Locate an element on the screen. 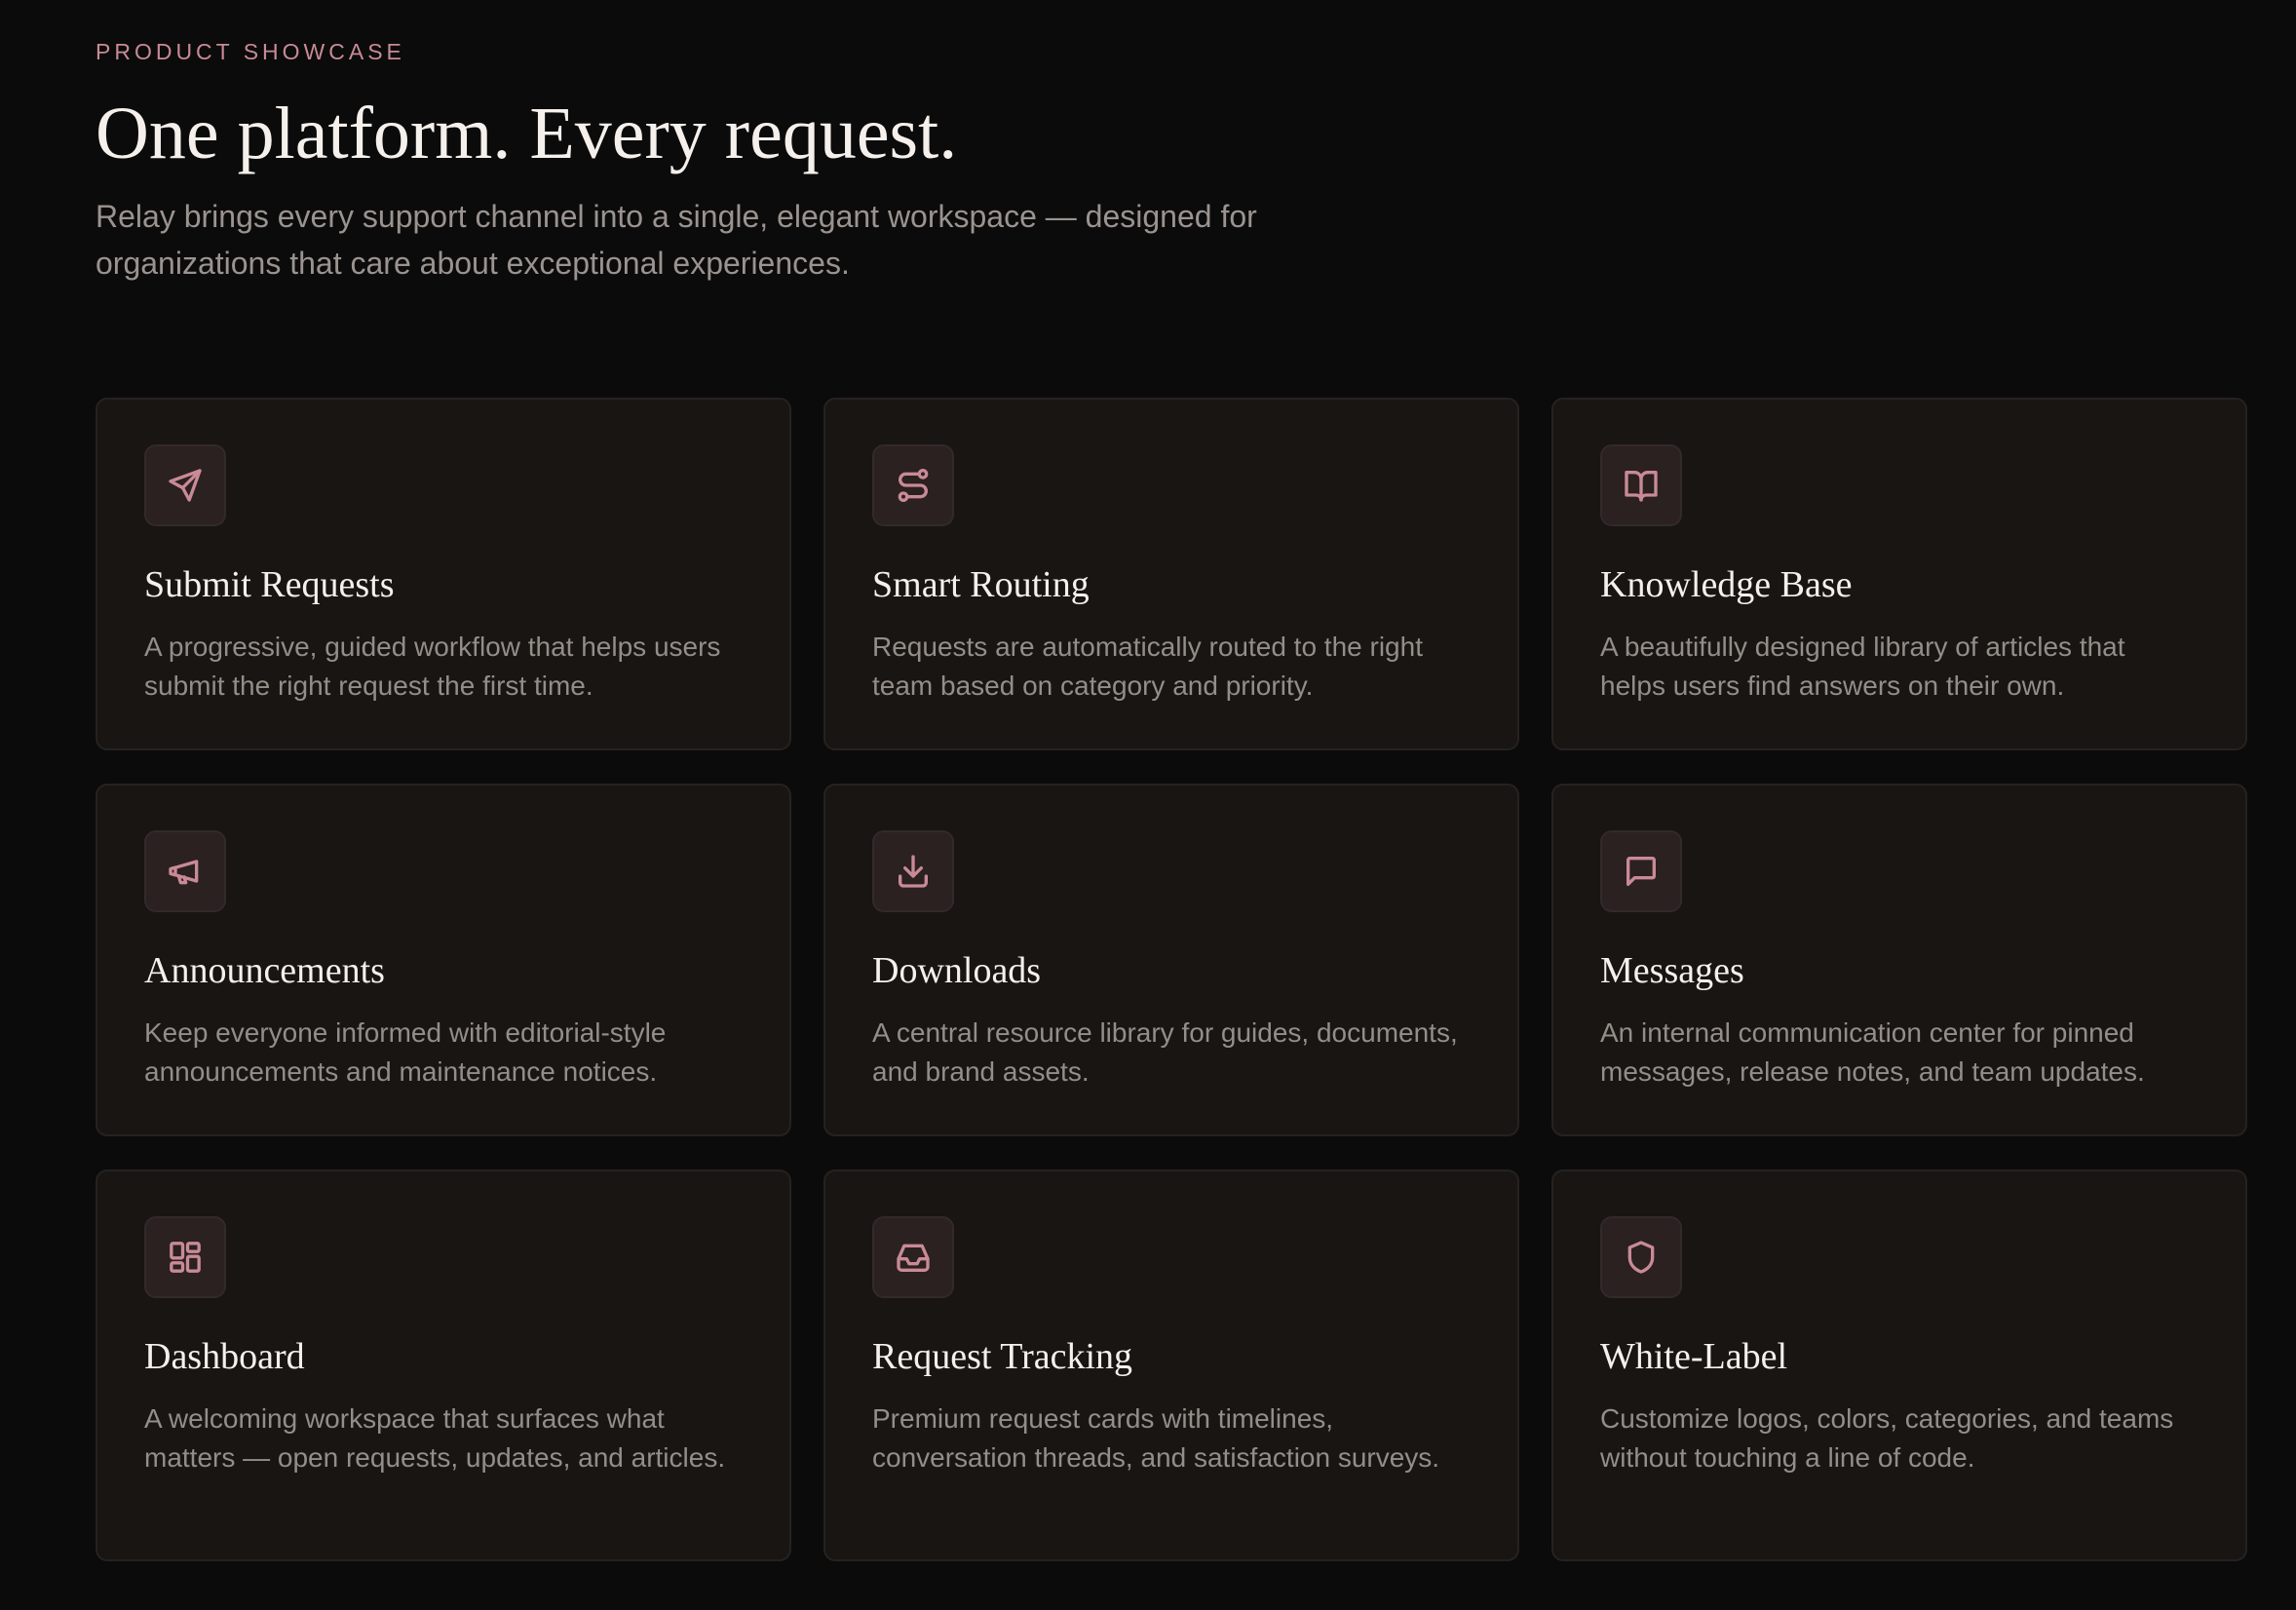 Image resolution: width=2296 pixels, height=1610 pixels. feature-title: Dashboard is located at coordinates (224, 1356).